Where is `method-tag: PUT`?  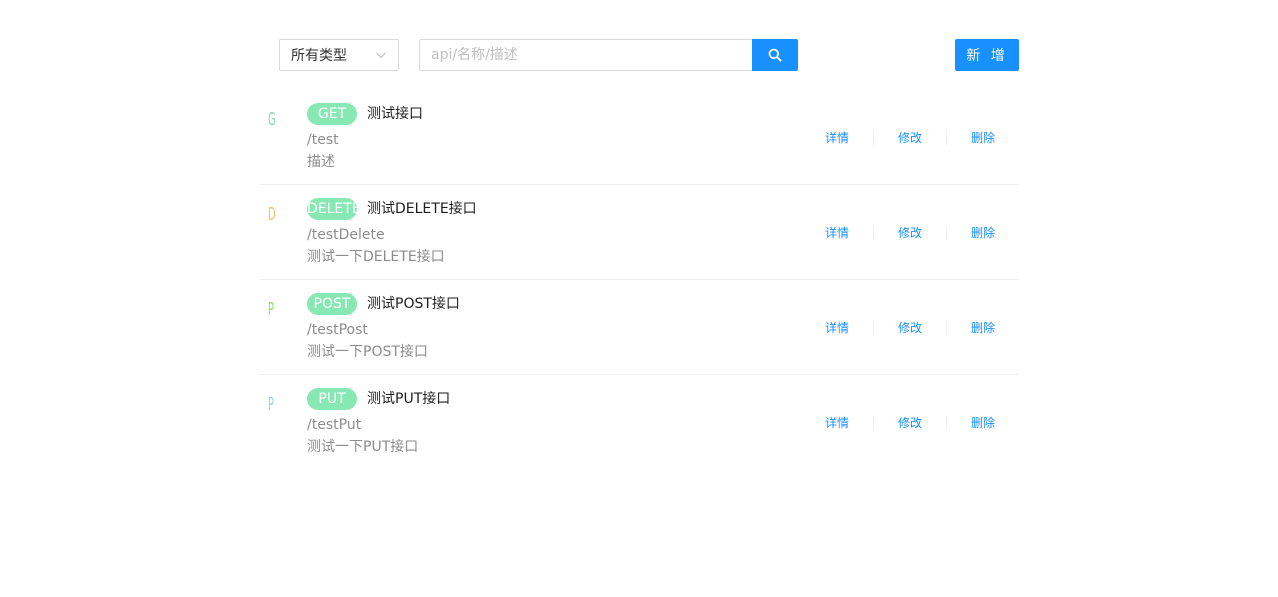
method-tag: PUT is located at coordinates (332, 399).